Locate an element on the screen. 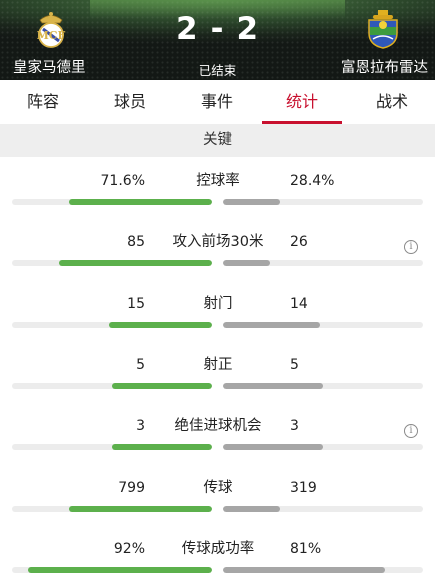 This screenshot has width=435, height=585. tab-lineup: 阵容 is located at coordinates (43, 102).